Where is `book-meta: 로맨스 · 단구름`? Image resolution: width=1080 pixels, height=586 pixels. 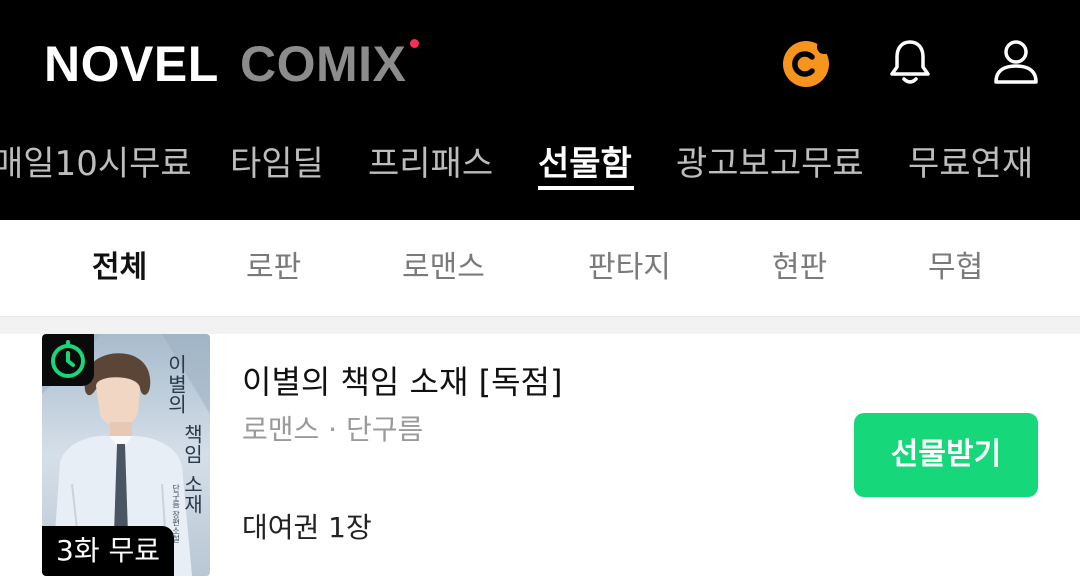 book-meta: 로맨스 · 단구름 is located at coordinates (333, 429).